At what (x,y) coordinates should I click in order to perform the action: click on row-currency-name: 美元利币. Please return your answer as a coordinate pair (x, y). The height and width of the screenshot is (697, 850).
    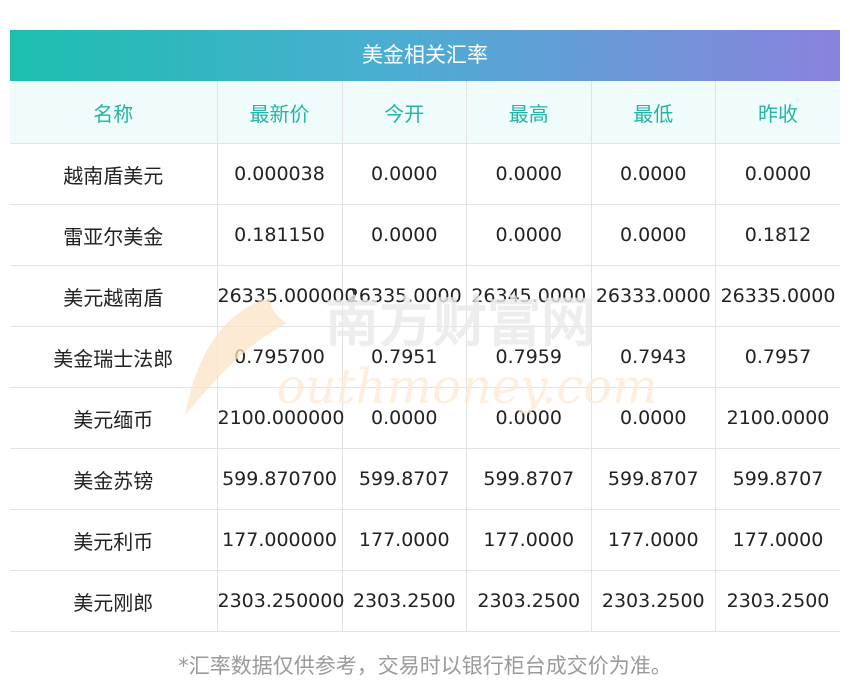
    Looking at the image, I should click on (114, 540).